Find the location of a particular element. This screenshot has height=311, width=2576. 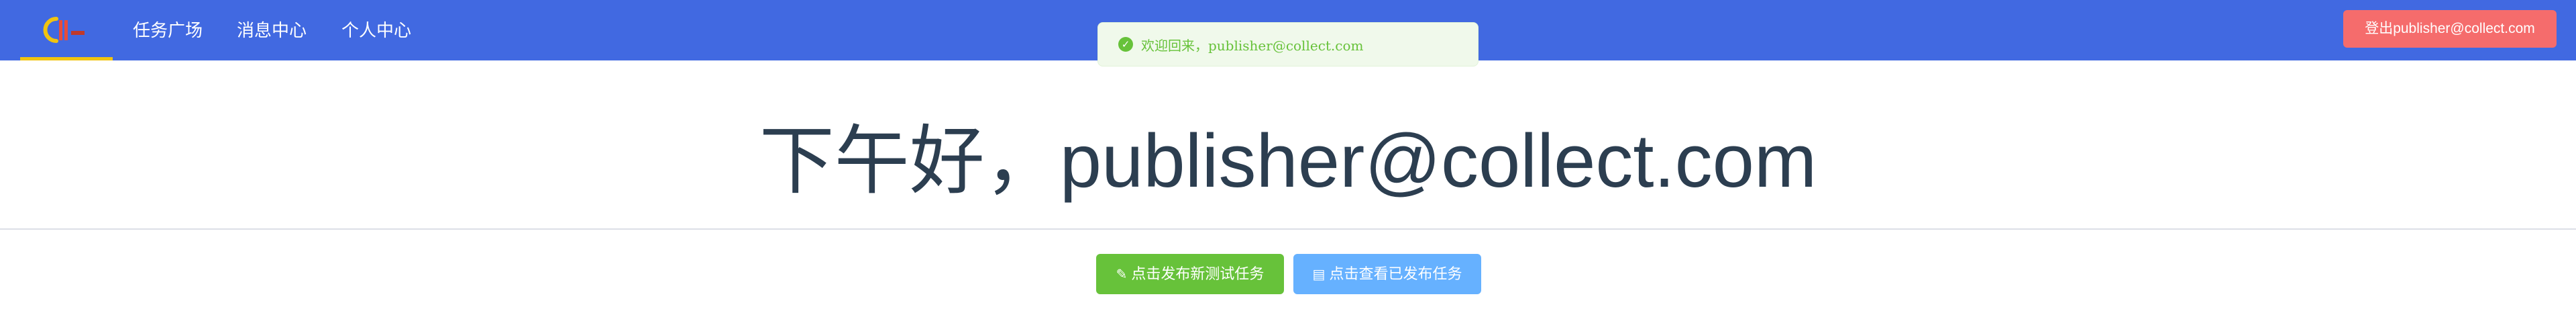

greeting-title: 下午好，publisher@collect.com is located at coordinates (1288, 161).